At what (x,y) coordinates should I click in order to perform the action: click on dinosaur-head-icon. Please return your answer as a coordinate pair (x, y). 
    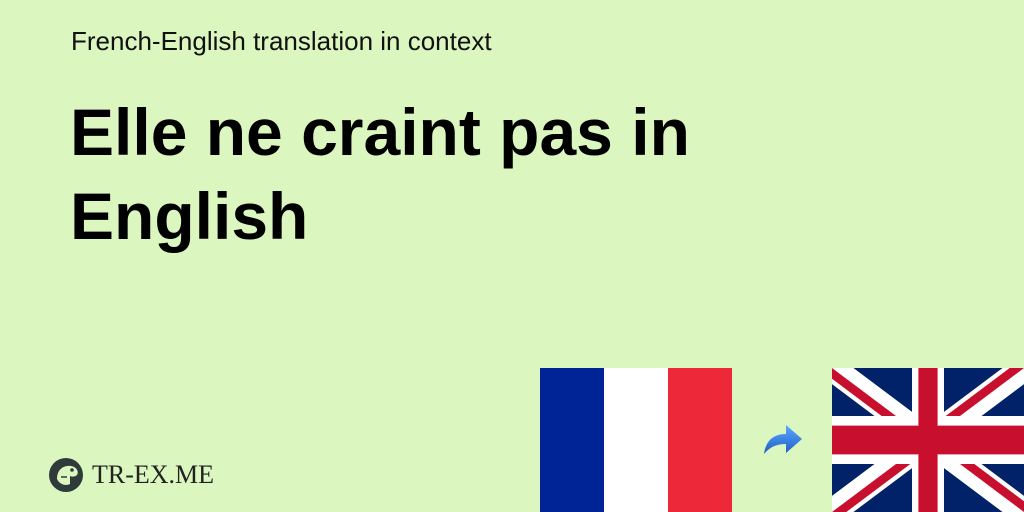
    Looking at the image, I should click on (66, 475).